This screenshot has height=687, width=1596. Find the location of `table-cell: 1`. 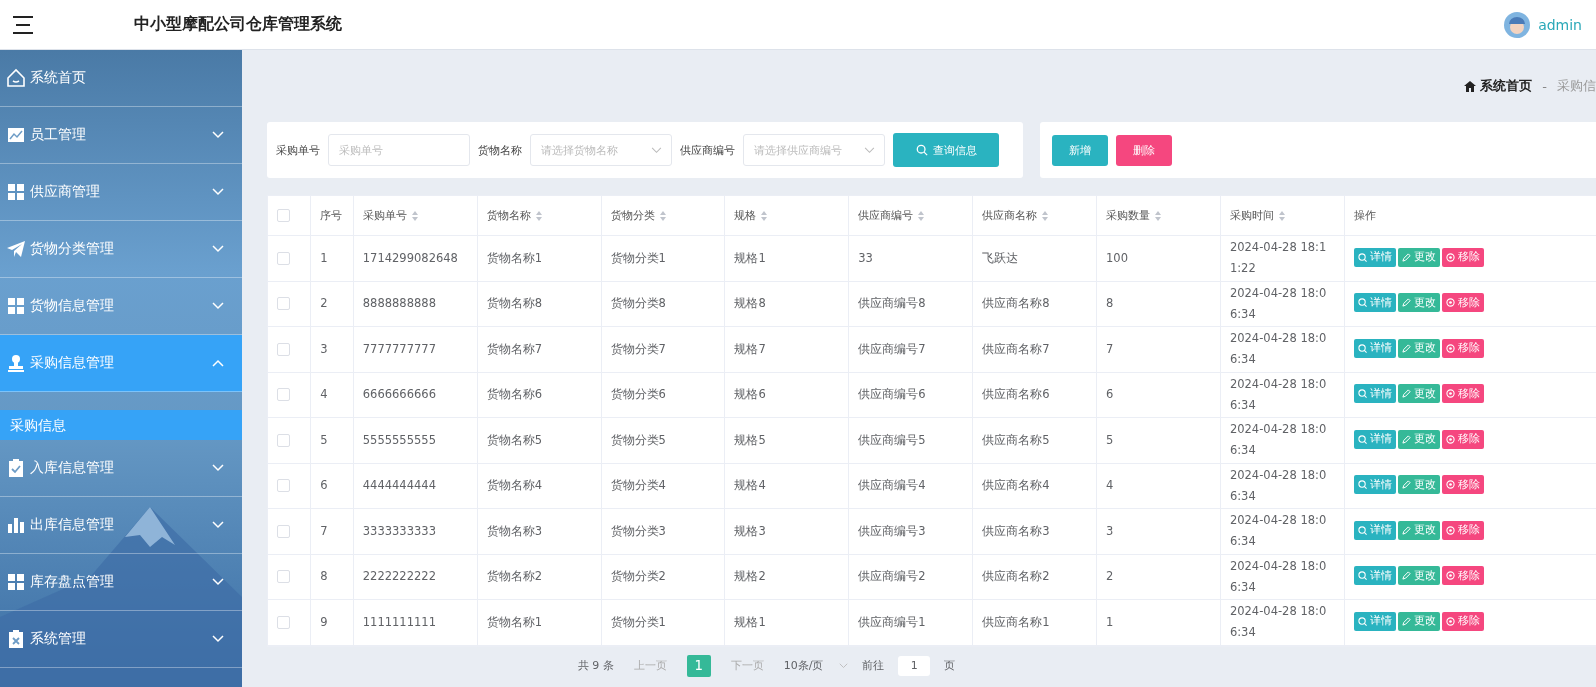

table-cell: 1 is located at coordinates (1110, 621).